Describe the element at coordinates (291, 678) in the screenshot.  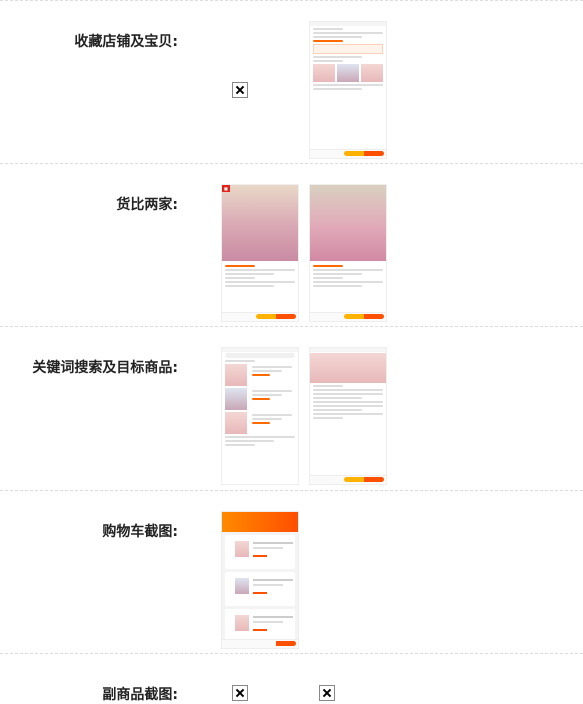
I see `section-sub-product: 副商品截图:` at that location.